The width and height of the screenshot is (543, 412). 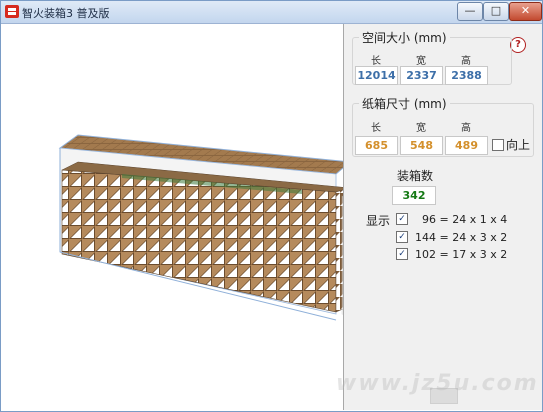 I want to click on display-row-2-checkbox: ✓, so click(x=402, y=237).